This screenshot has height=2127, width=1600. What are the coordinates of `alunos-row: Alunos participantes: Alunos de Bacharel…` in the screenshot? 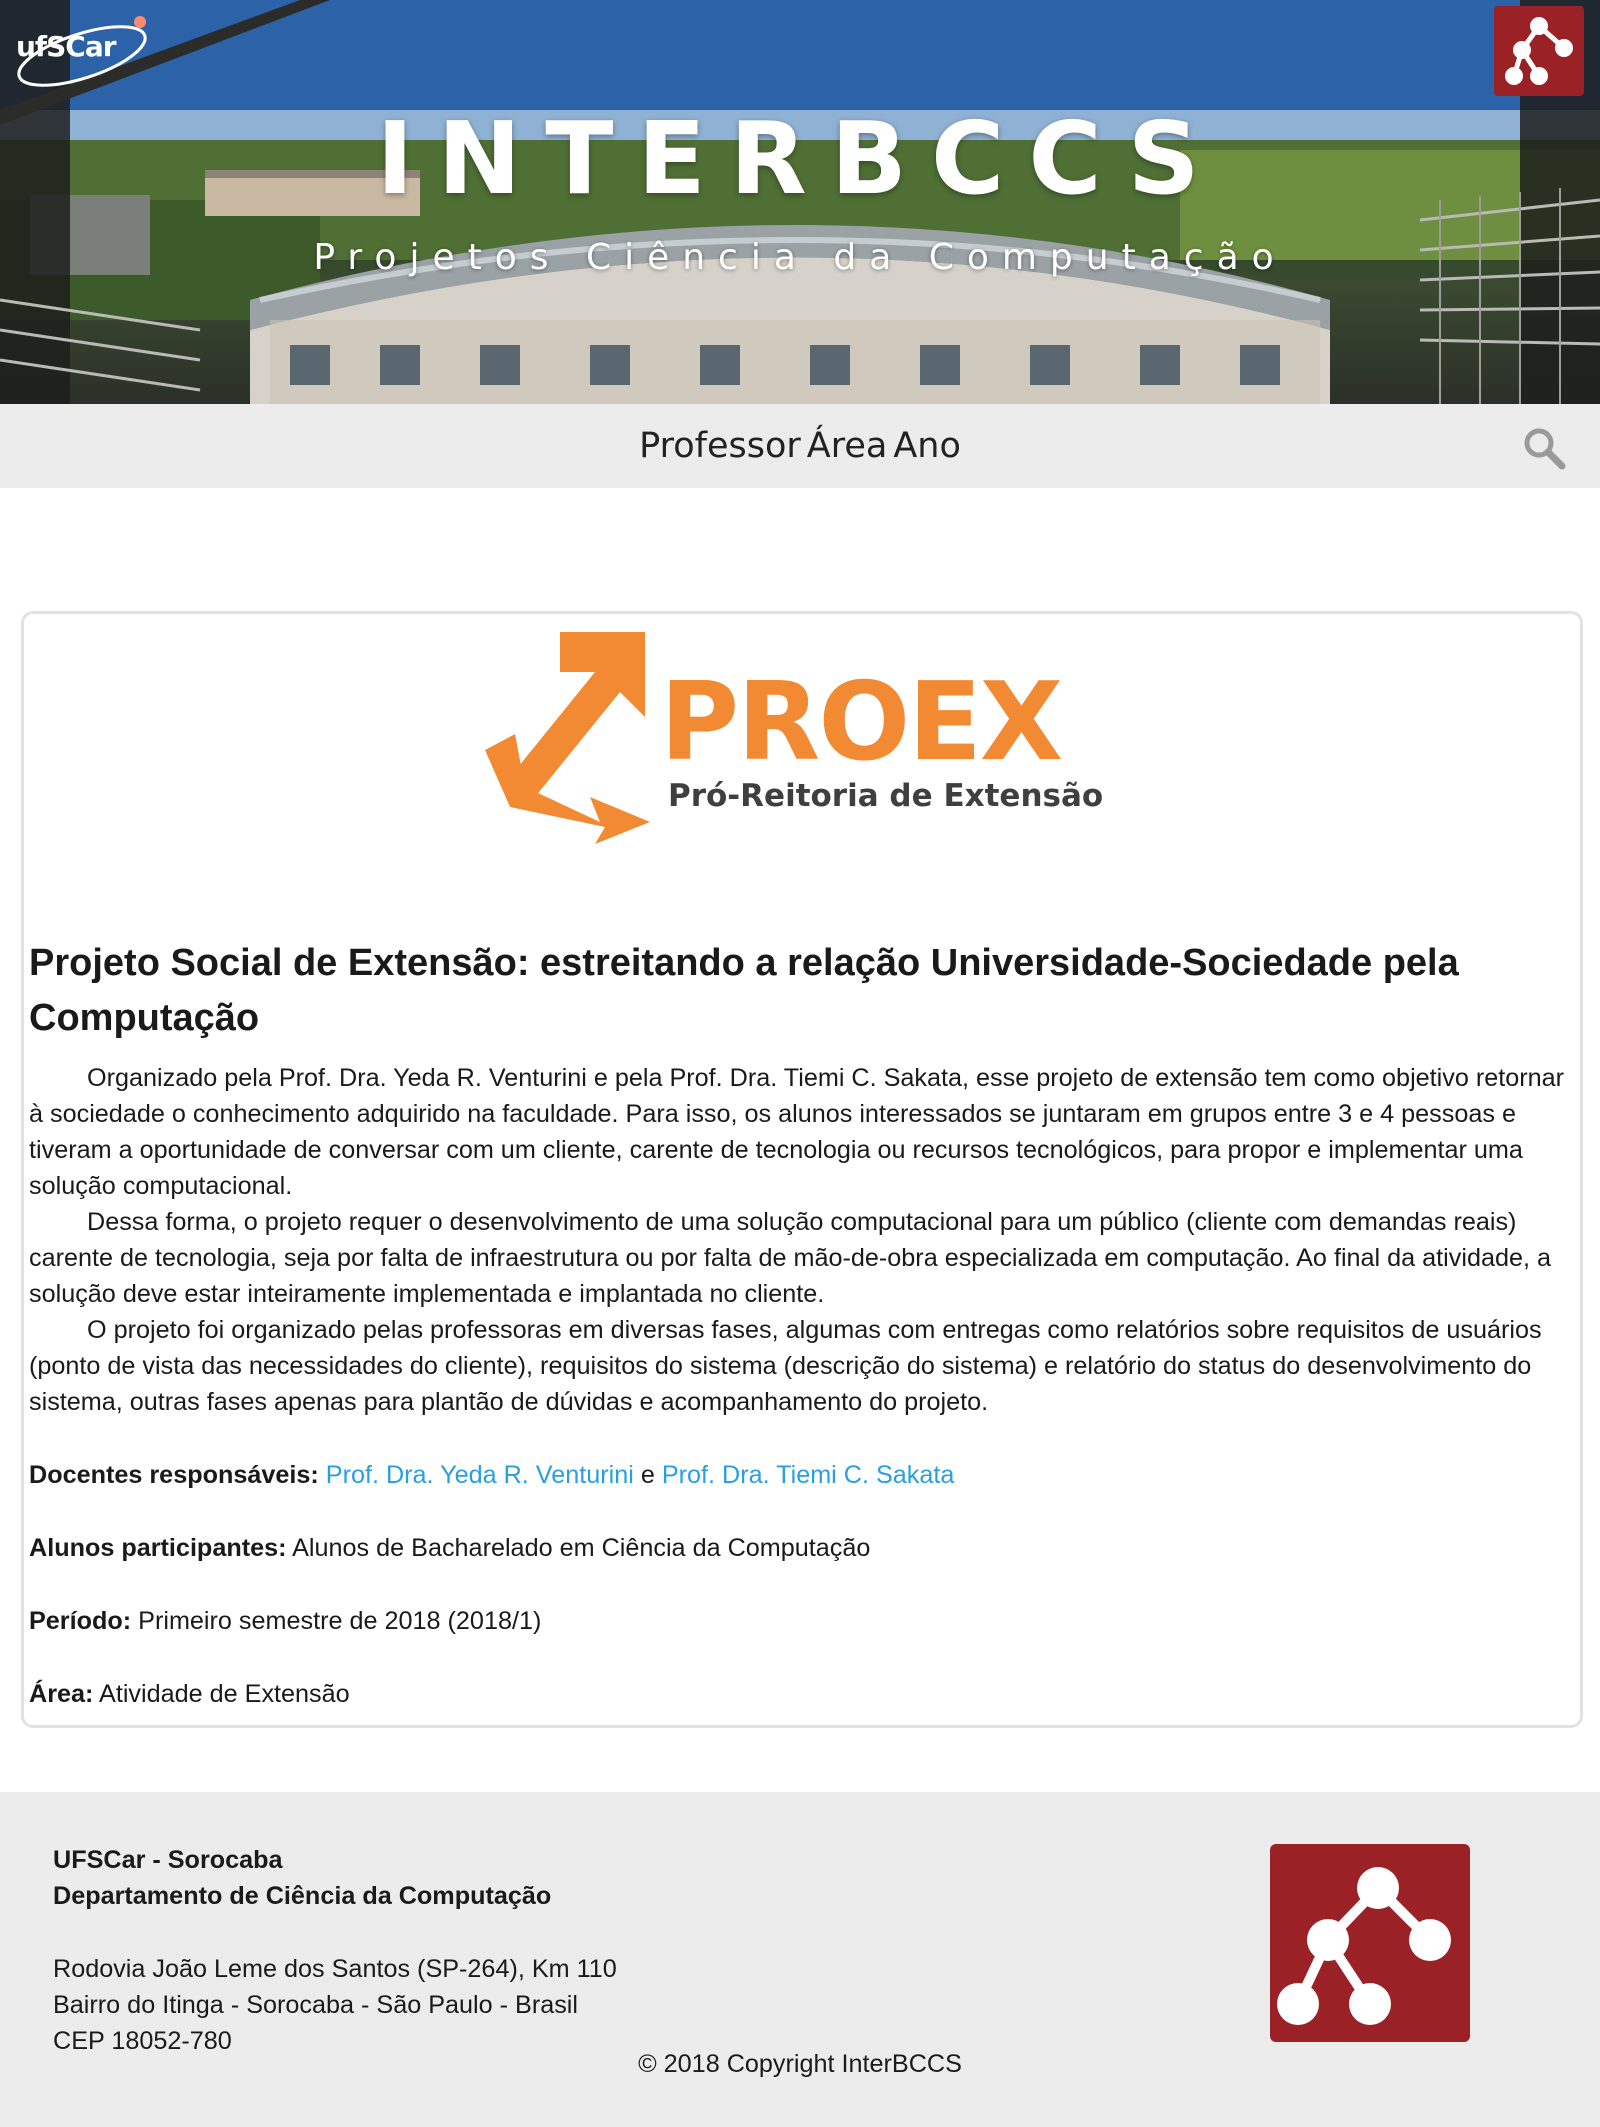 It's located at (449, 1548).